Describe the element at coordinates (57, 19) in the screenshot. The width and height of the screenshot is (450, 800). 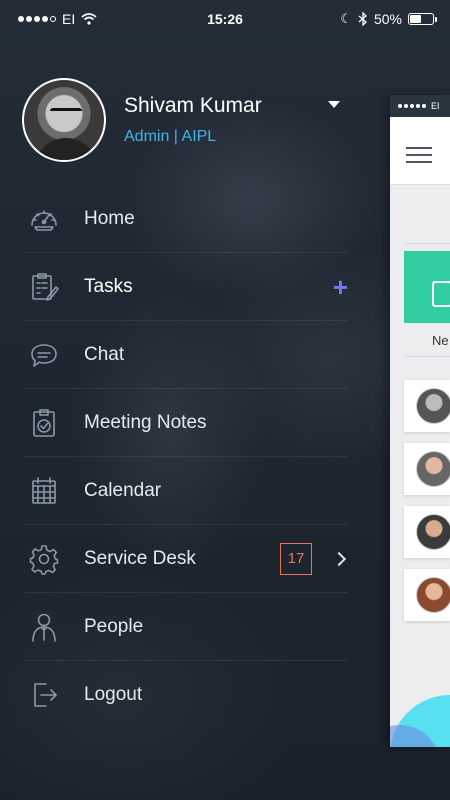
I see `status-left: EI` at that location.